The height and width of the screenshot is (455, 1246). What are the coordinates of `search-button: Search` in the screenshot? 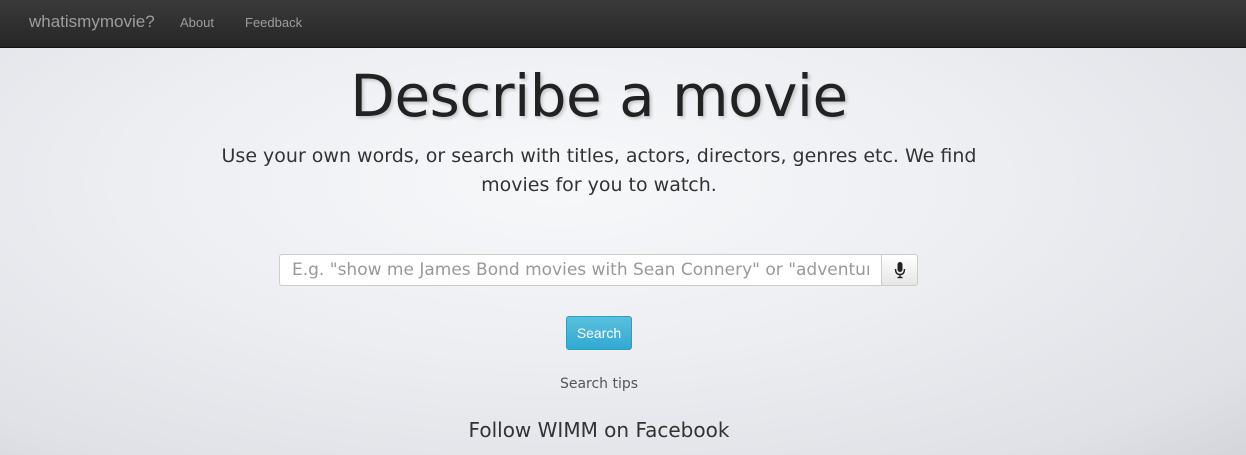 It's located at (599, 333).